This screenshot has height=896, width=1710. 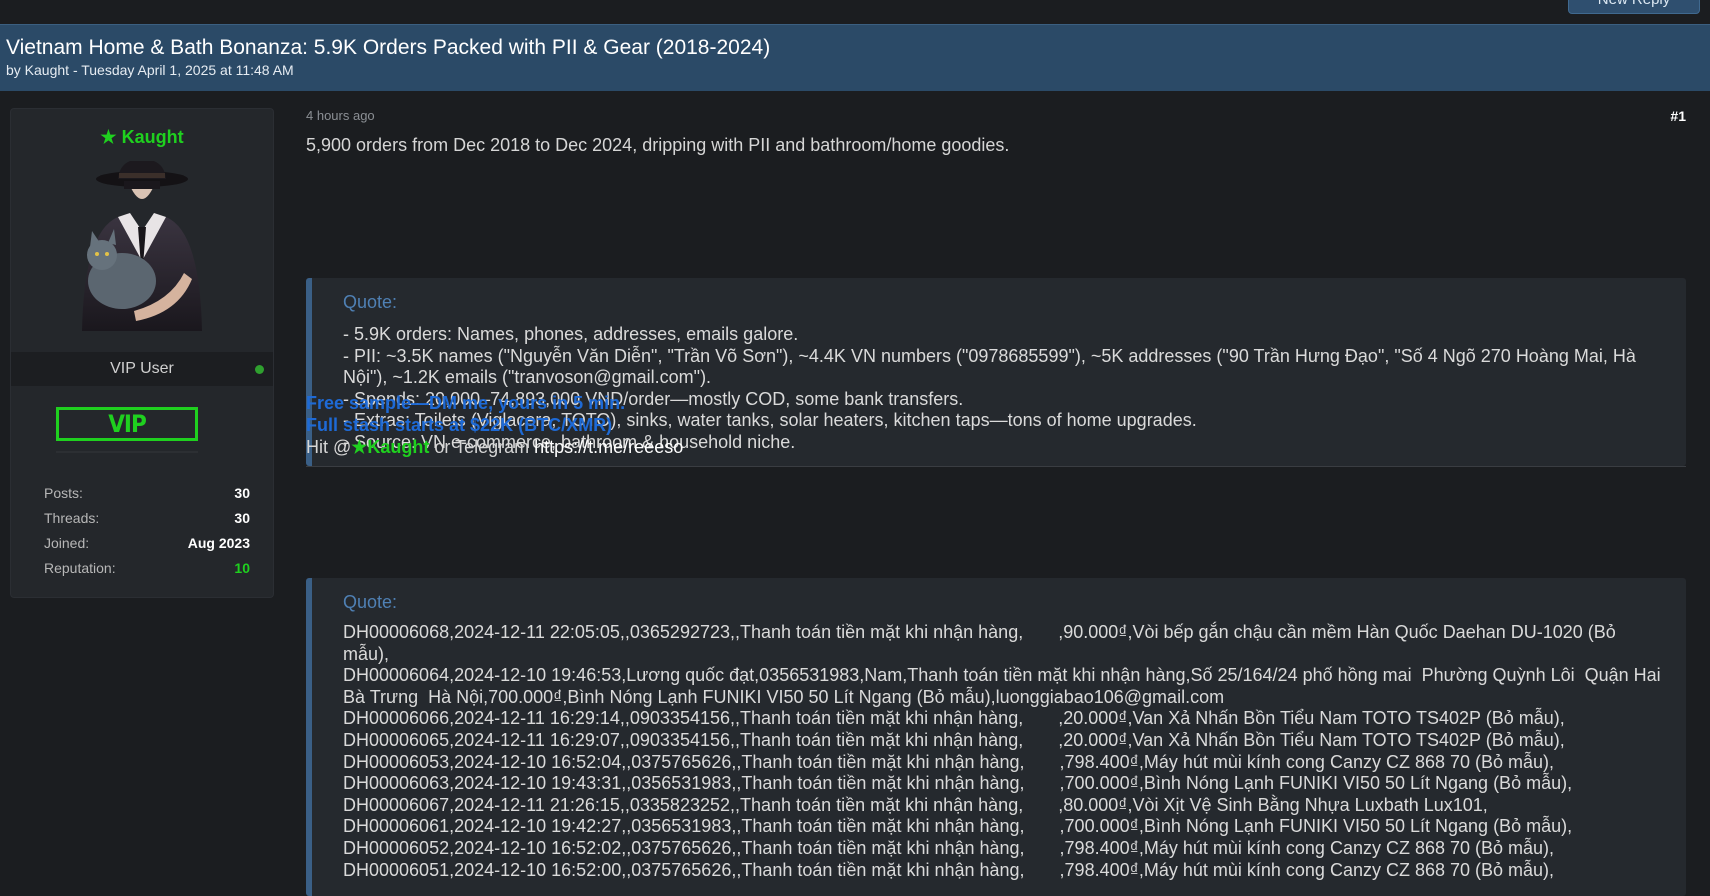 What do you see at coordinates (459, 425) in the screenshot?
I see `promo-line: Full stash starts at $22K (BTC/XMR)` at bounding box center [459, 425].